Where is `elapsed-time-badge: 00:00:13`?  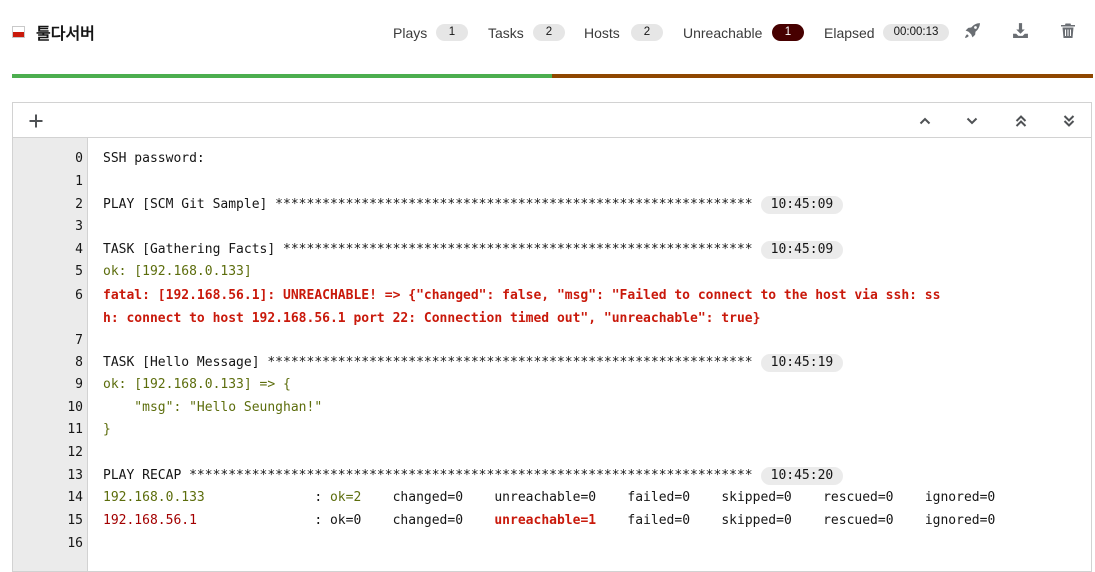
elapsed-time-badge: 00:00:13 is located at coordinates (916, 32).